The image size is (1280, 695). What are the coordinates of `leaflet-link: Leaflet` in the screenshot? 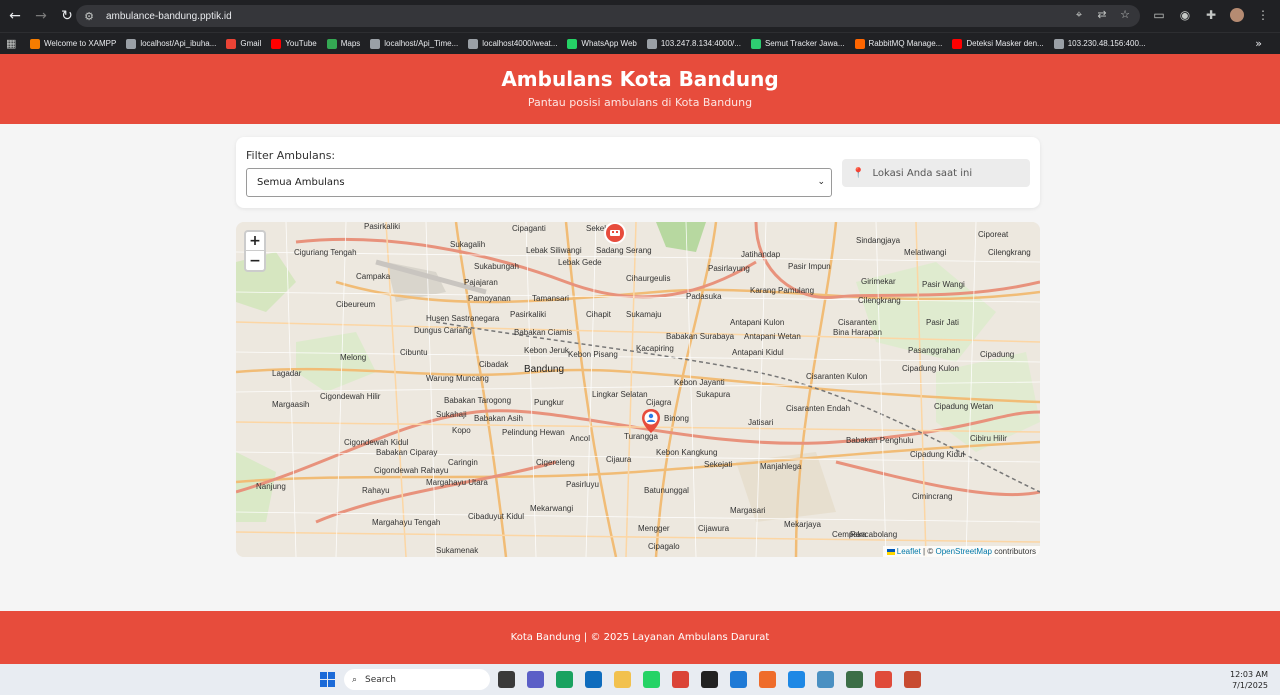 It's located at (909, 551).